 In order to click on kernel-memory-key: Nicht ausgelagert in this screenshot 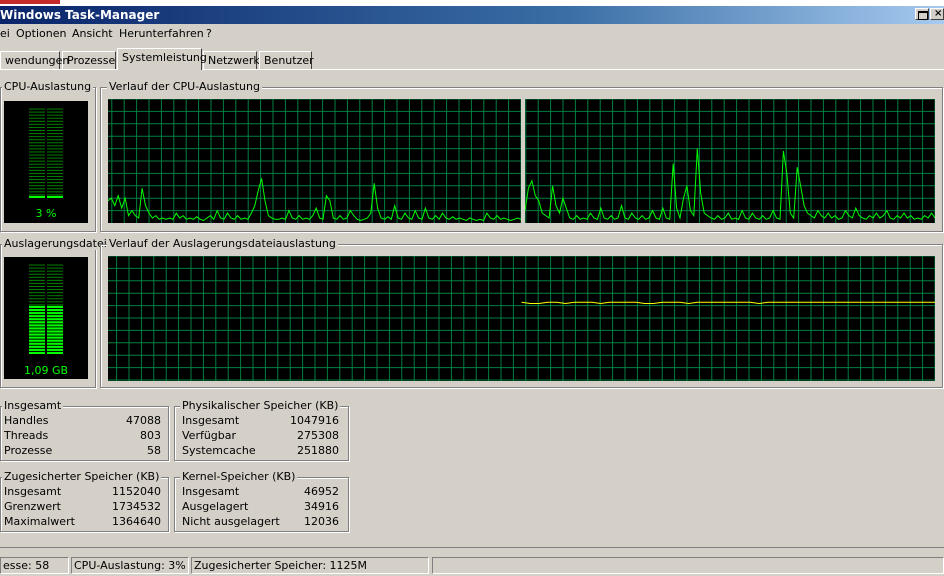, I will do `click(231, 521)`.